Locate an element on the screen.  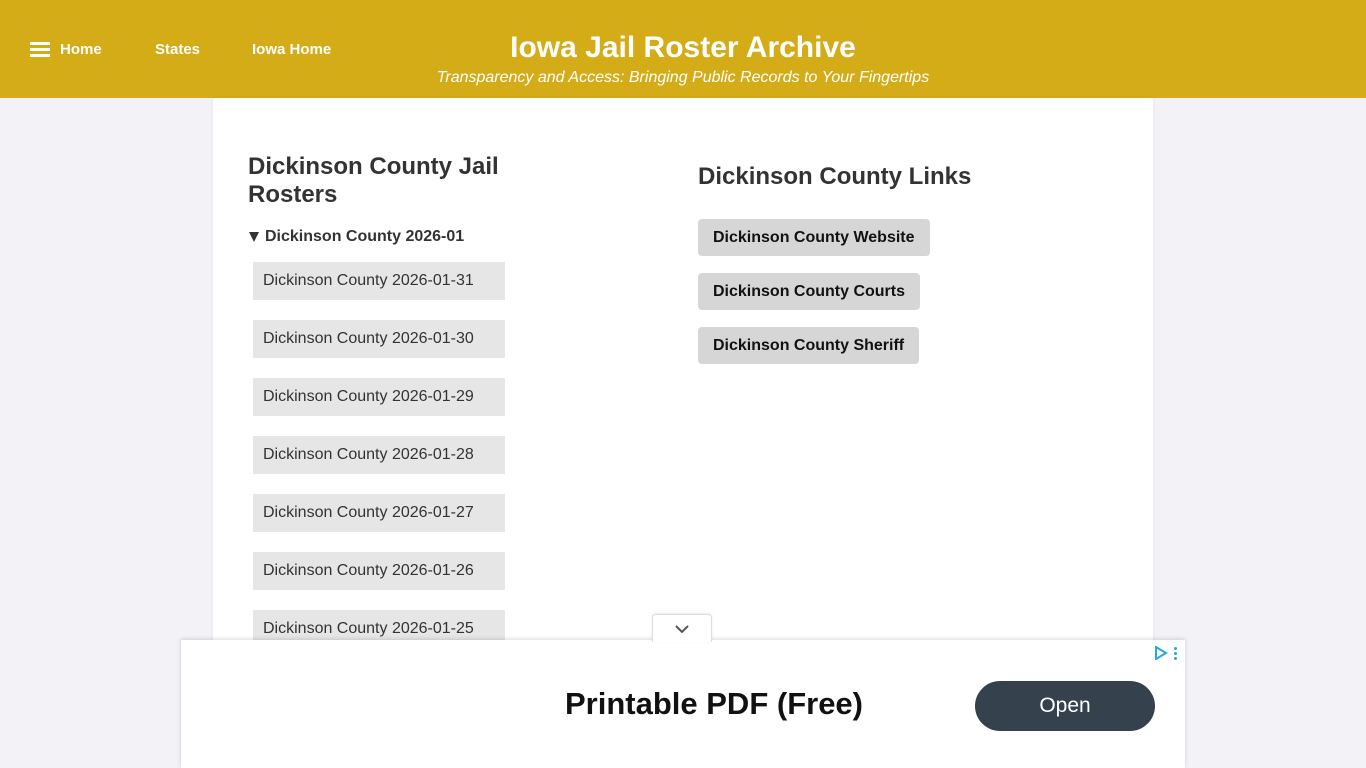
county-link-row: Dickinson County Website is located at coordinates (814, 246).